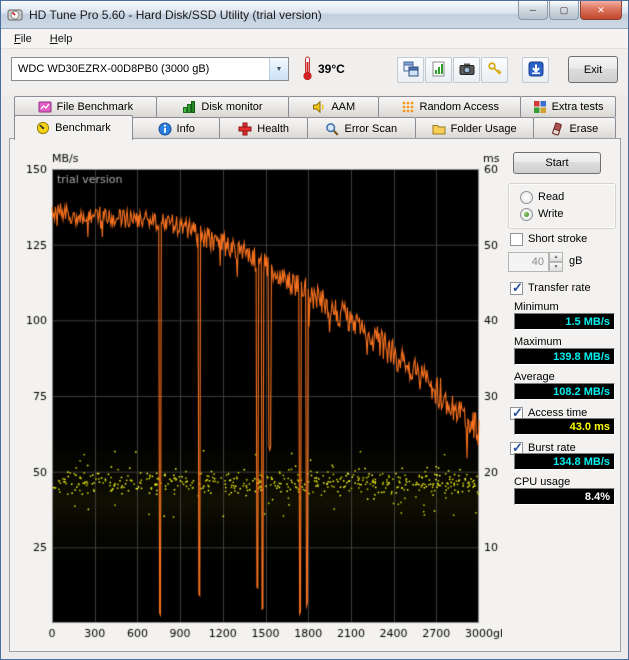 The width and height of the screenshot is (629, 660). What do you see at coordinates (95, 107) in the screenshot?
I see `tab-label: File Benchmark` at bounding box center [95, 107].